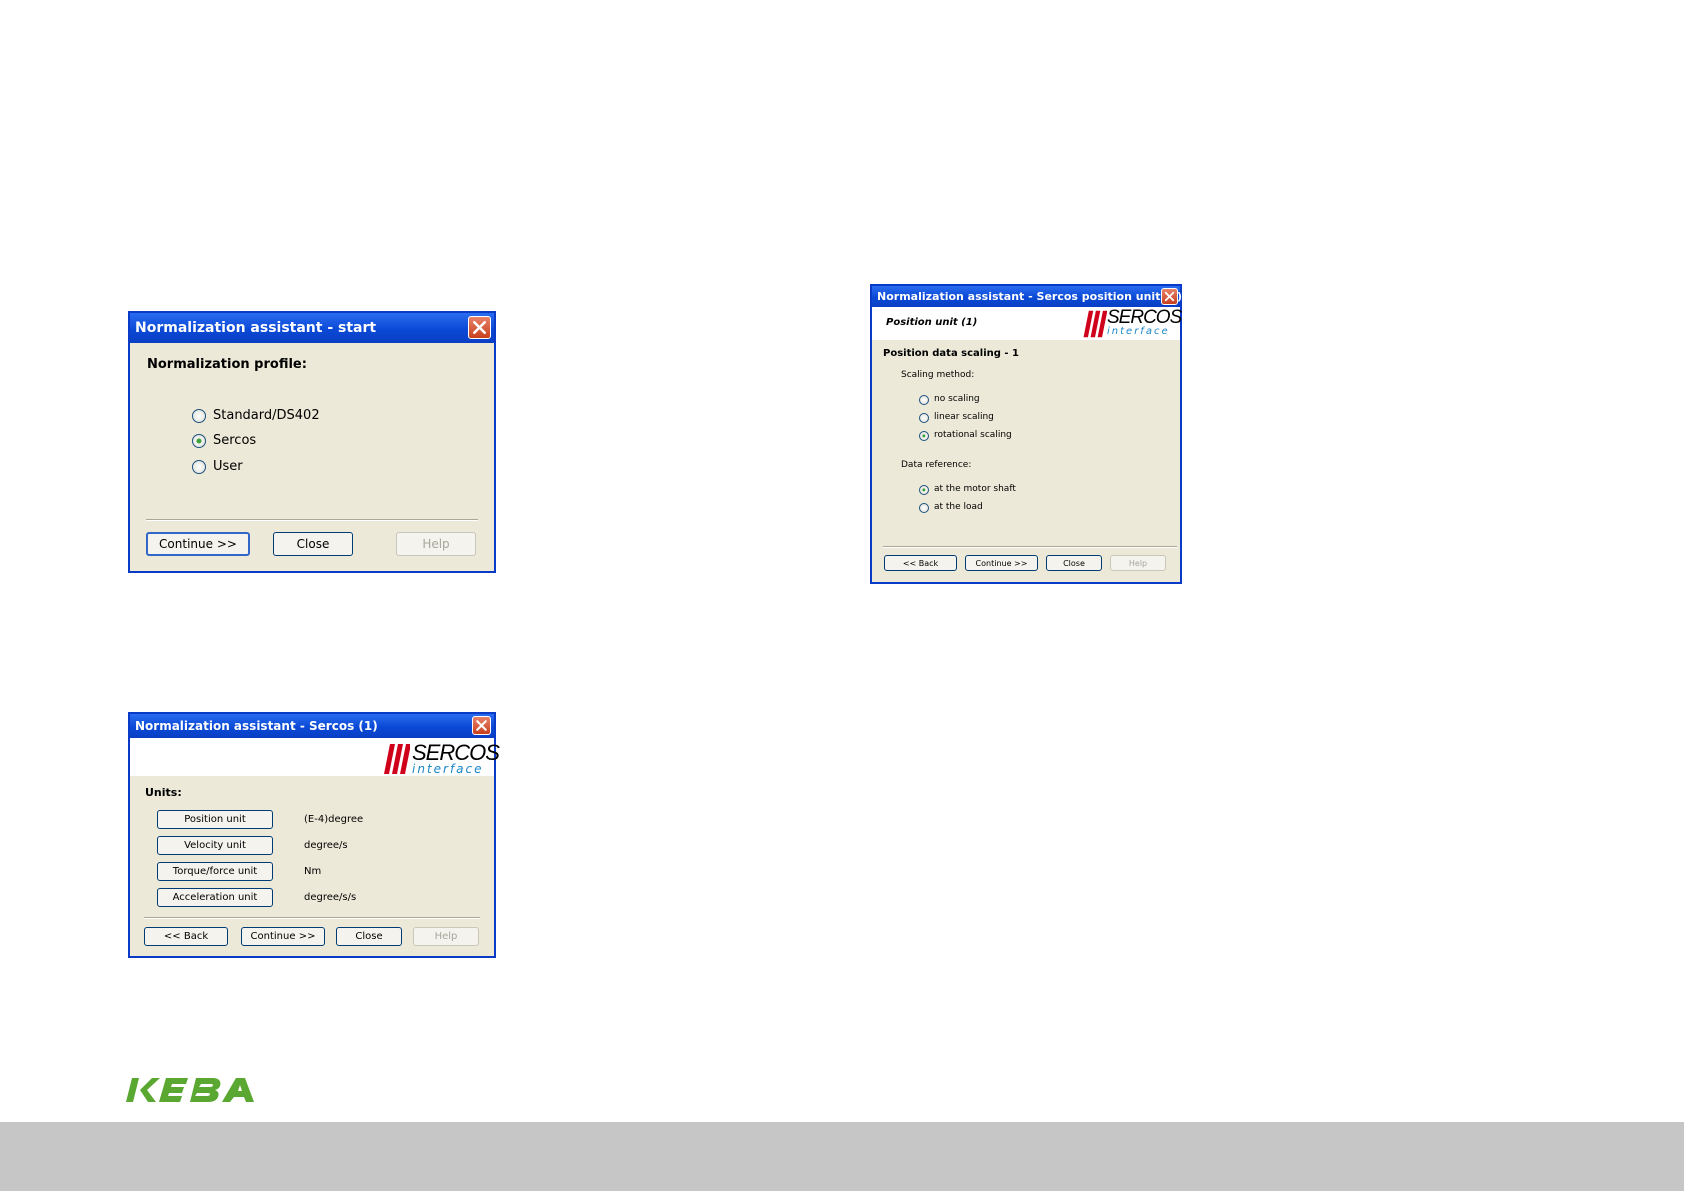 This screenshot has height=1191, width=1684. I want to click on option-label: linear scaling, so click(964, 417).